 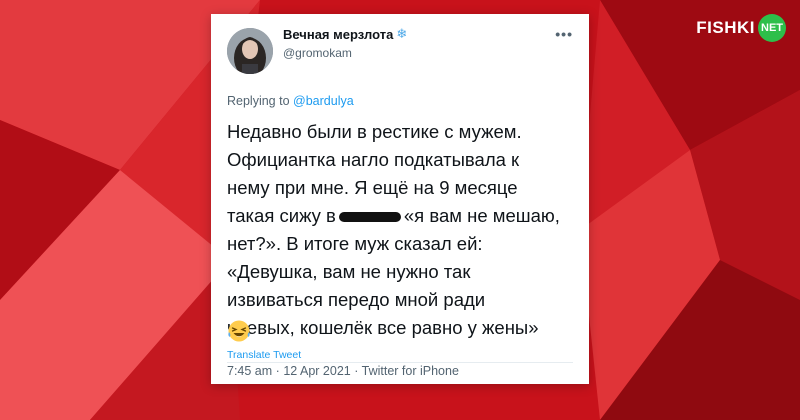 What do you see at coordinates (249, 371) in the screenshot?
I see `tweet-time: 7:45 am` at bounding box center [249, 371].